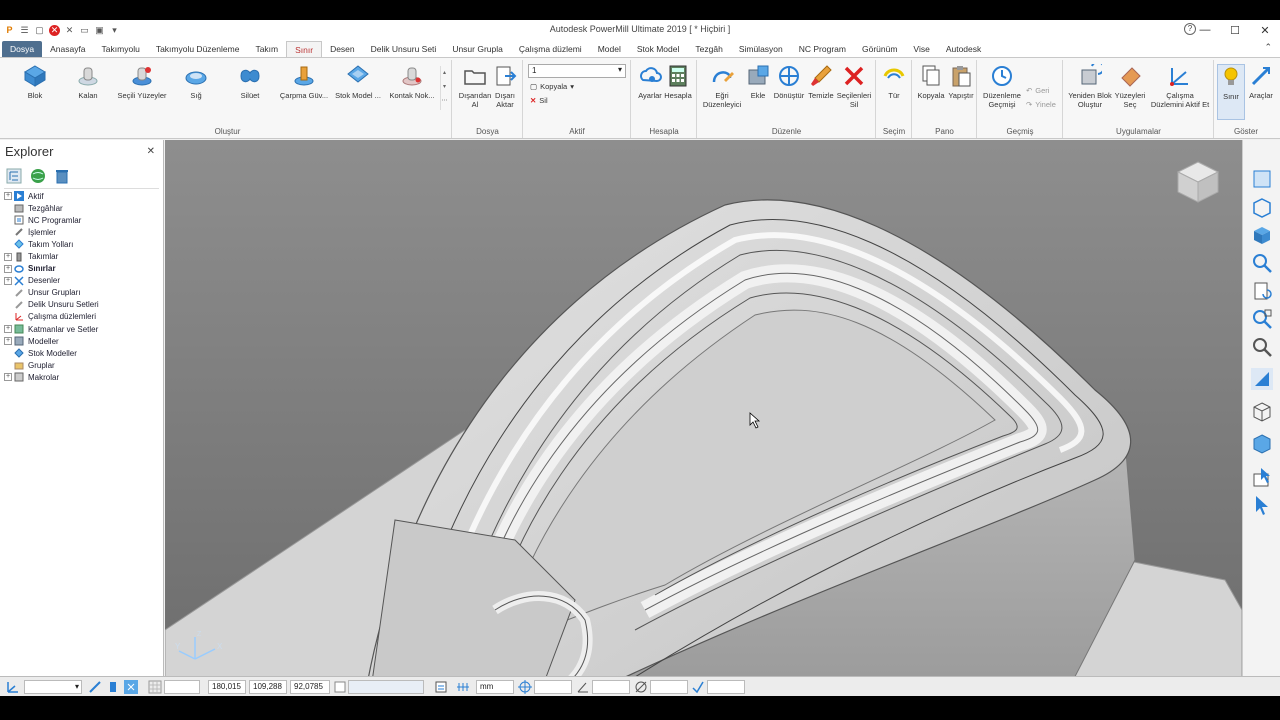  Describe the element at coordinates (669, 687) in the screenshot. I see `status-field-c` at that location.